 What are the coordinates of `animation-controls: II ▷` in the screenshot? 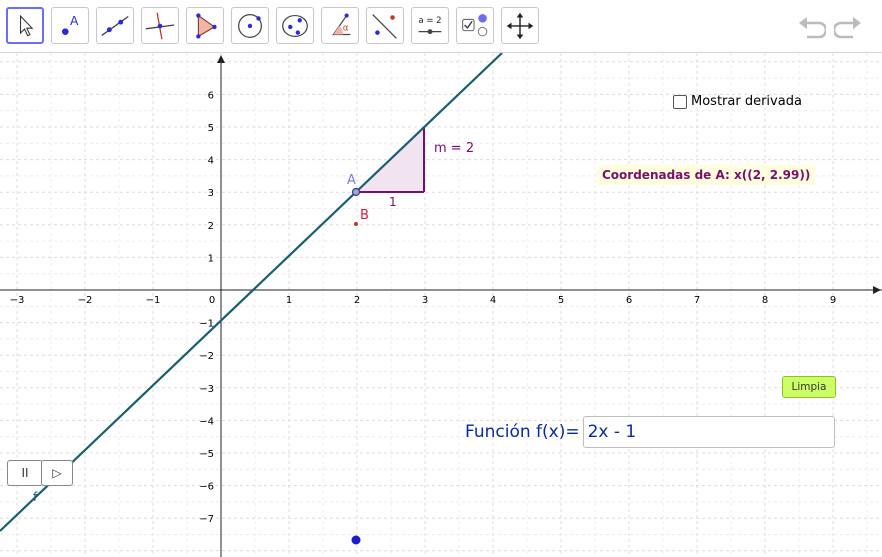 It's located at (40, 473).